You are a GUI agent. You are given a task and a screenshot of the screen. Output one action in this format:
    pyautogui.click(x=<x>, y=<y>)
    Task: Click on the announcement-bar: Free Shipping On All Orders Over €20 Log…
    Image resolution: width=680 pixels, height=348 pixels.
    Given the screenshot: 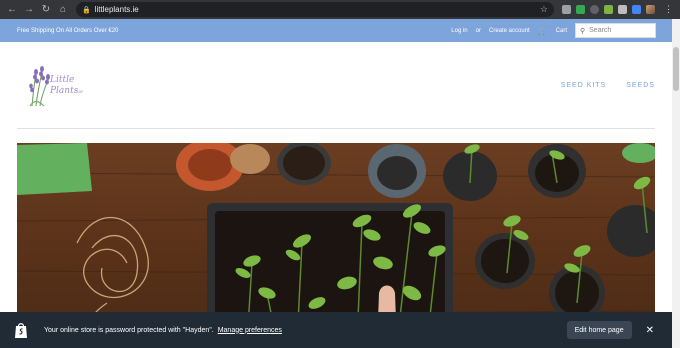 What is the action you would take?
    pyautogui.click(x=336, y=30)
    